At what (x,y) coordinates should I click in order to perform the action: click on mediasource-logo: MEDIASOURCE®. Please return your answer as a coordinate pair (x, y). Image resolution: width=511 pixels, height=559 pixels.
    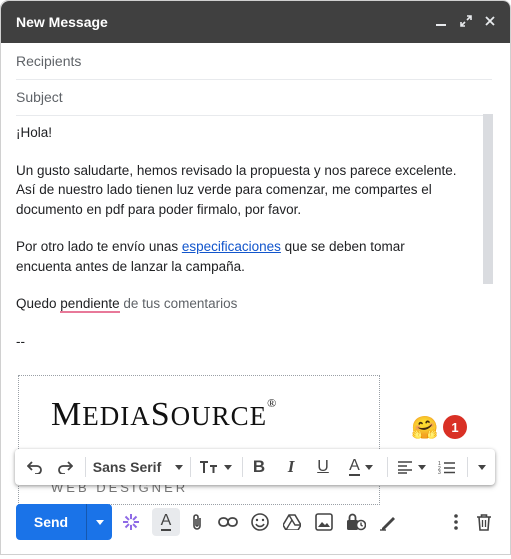
    Looking at the image, I should click on (164, 414).